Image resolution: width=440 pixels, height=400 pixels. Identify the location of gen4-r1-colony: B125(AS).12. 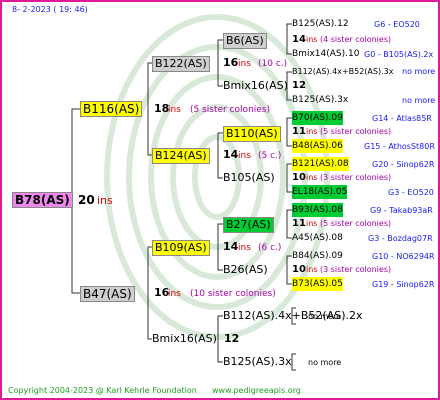
(320, 24).